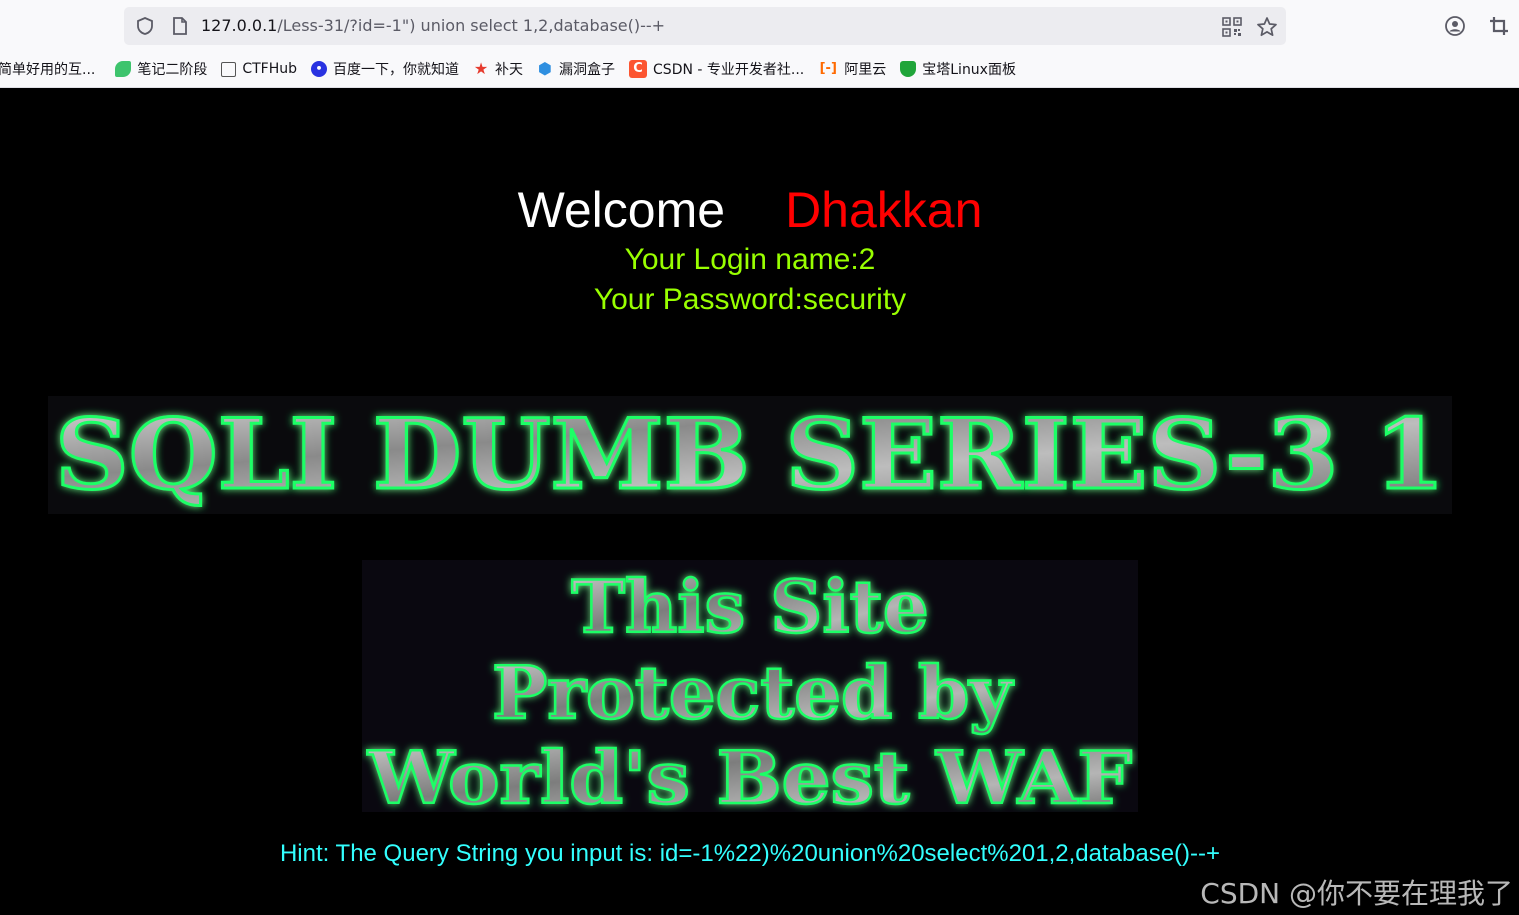  I want to click on bookmark-item: ★ 补天, so click(498, 69).